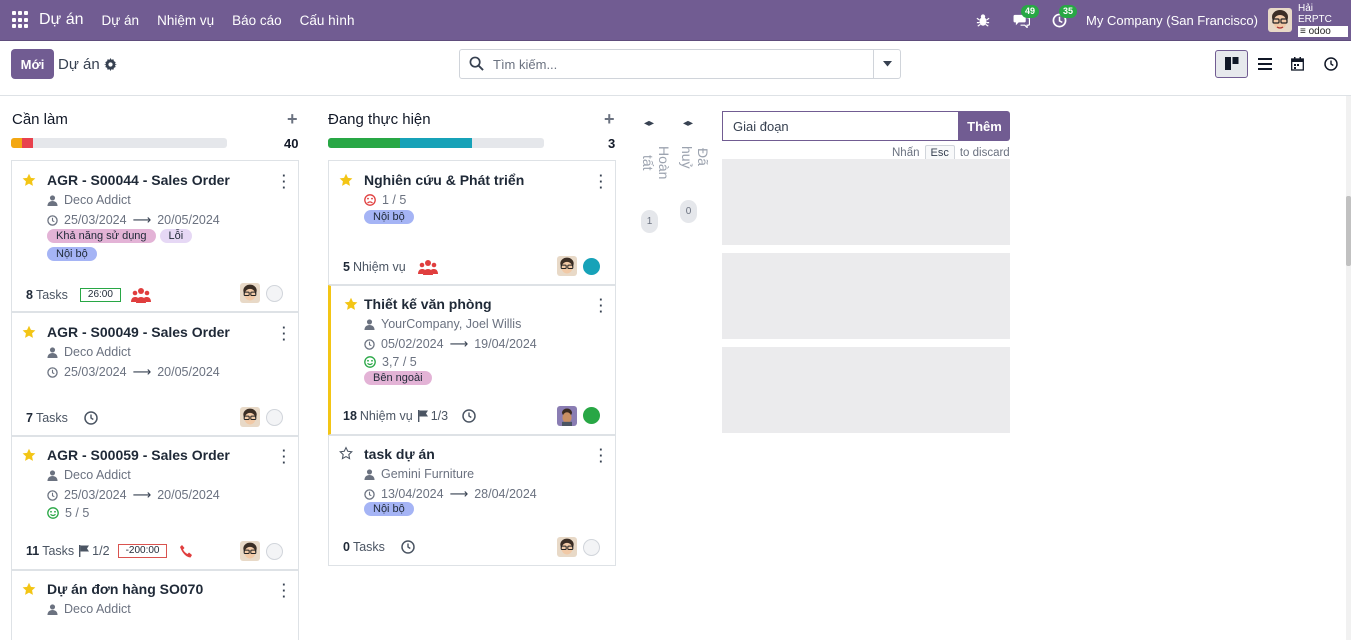  What do you see at coordinates (1348, 368) in the screenshot?
I see `vertical-scrollbar` at bounding box center [1348, 368].